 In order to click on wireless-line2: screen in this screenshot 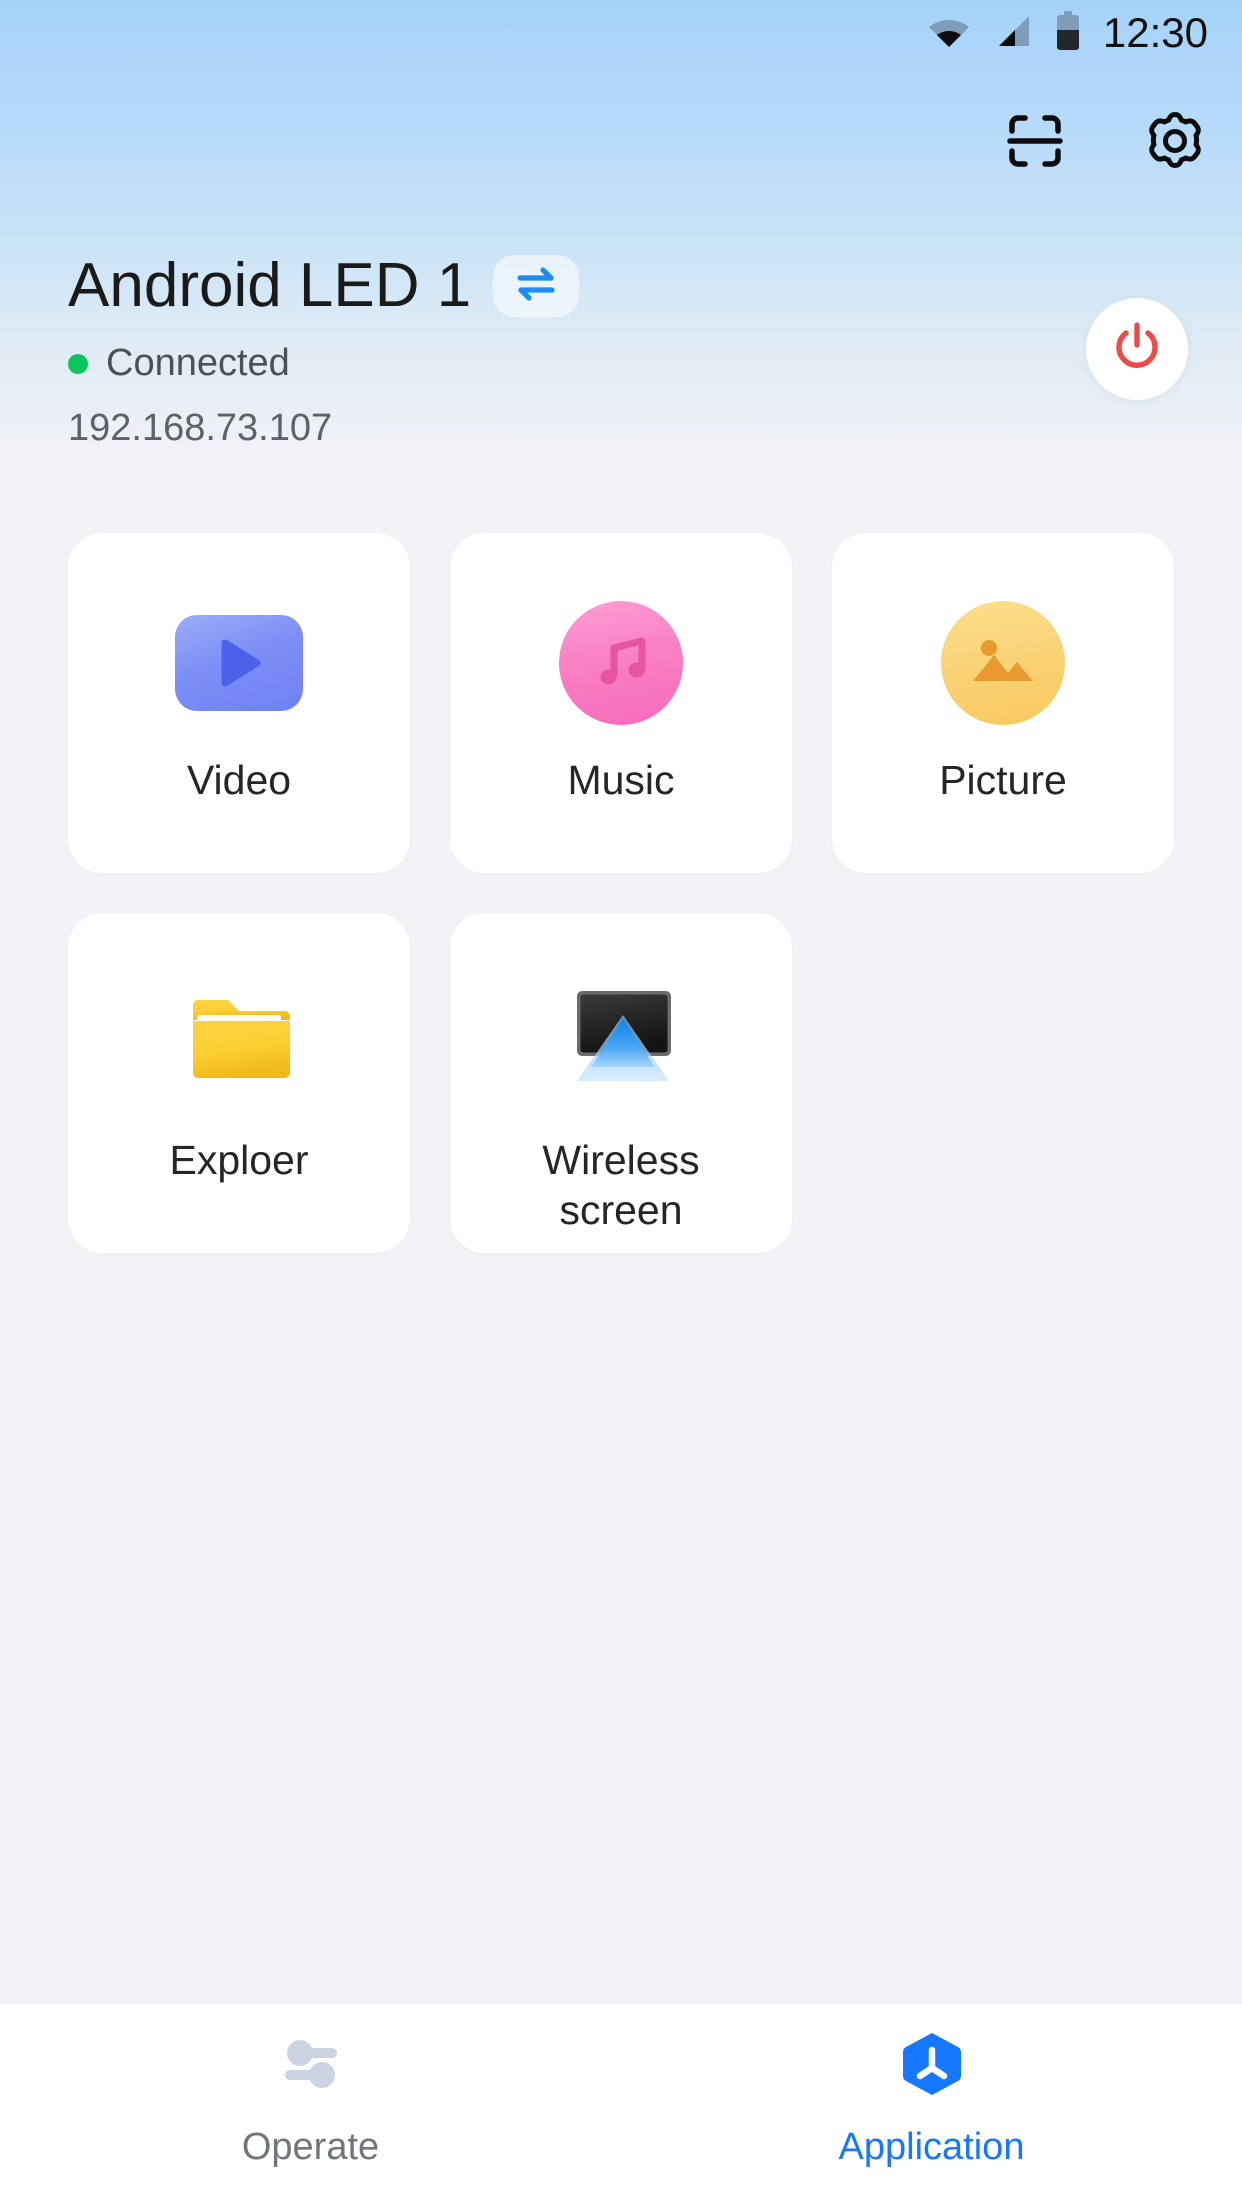, I will do `click(621, 1210)`.